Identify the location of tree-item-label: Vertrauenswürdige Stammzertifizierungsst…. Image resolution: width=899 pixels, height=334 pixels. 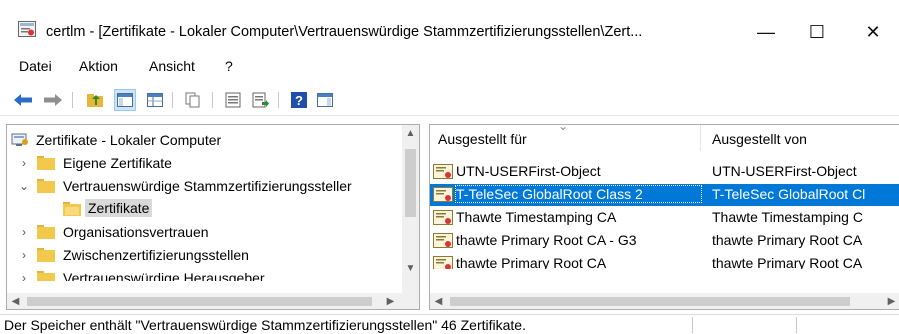
(207, 186).